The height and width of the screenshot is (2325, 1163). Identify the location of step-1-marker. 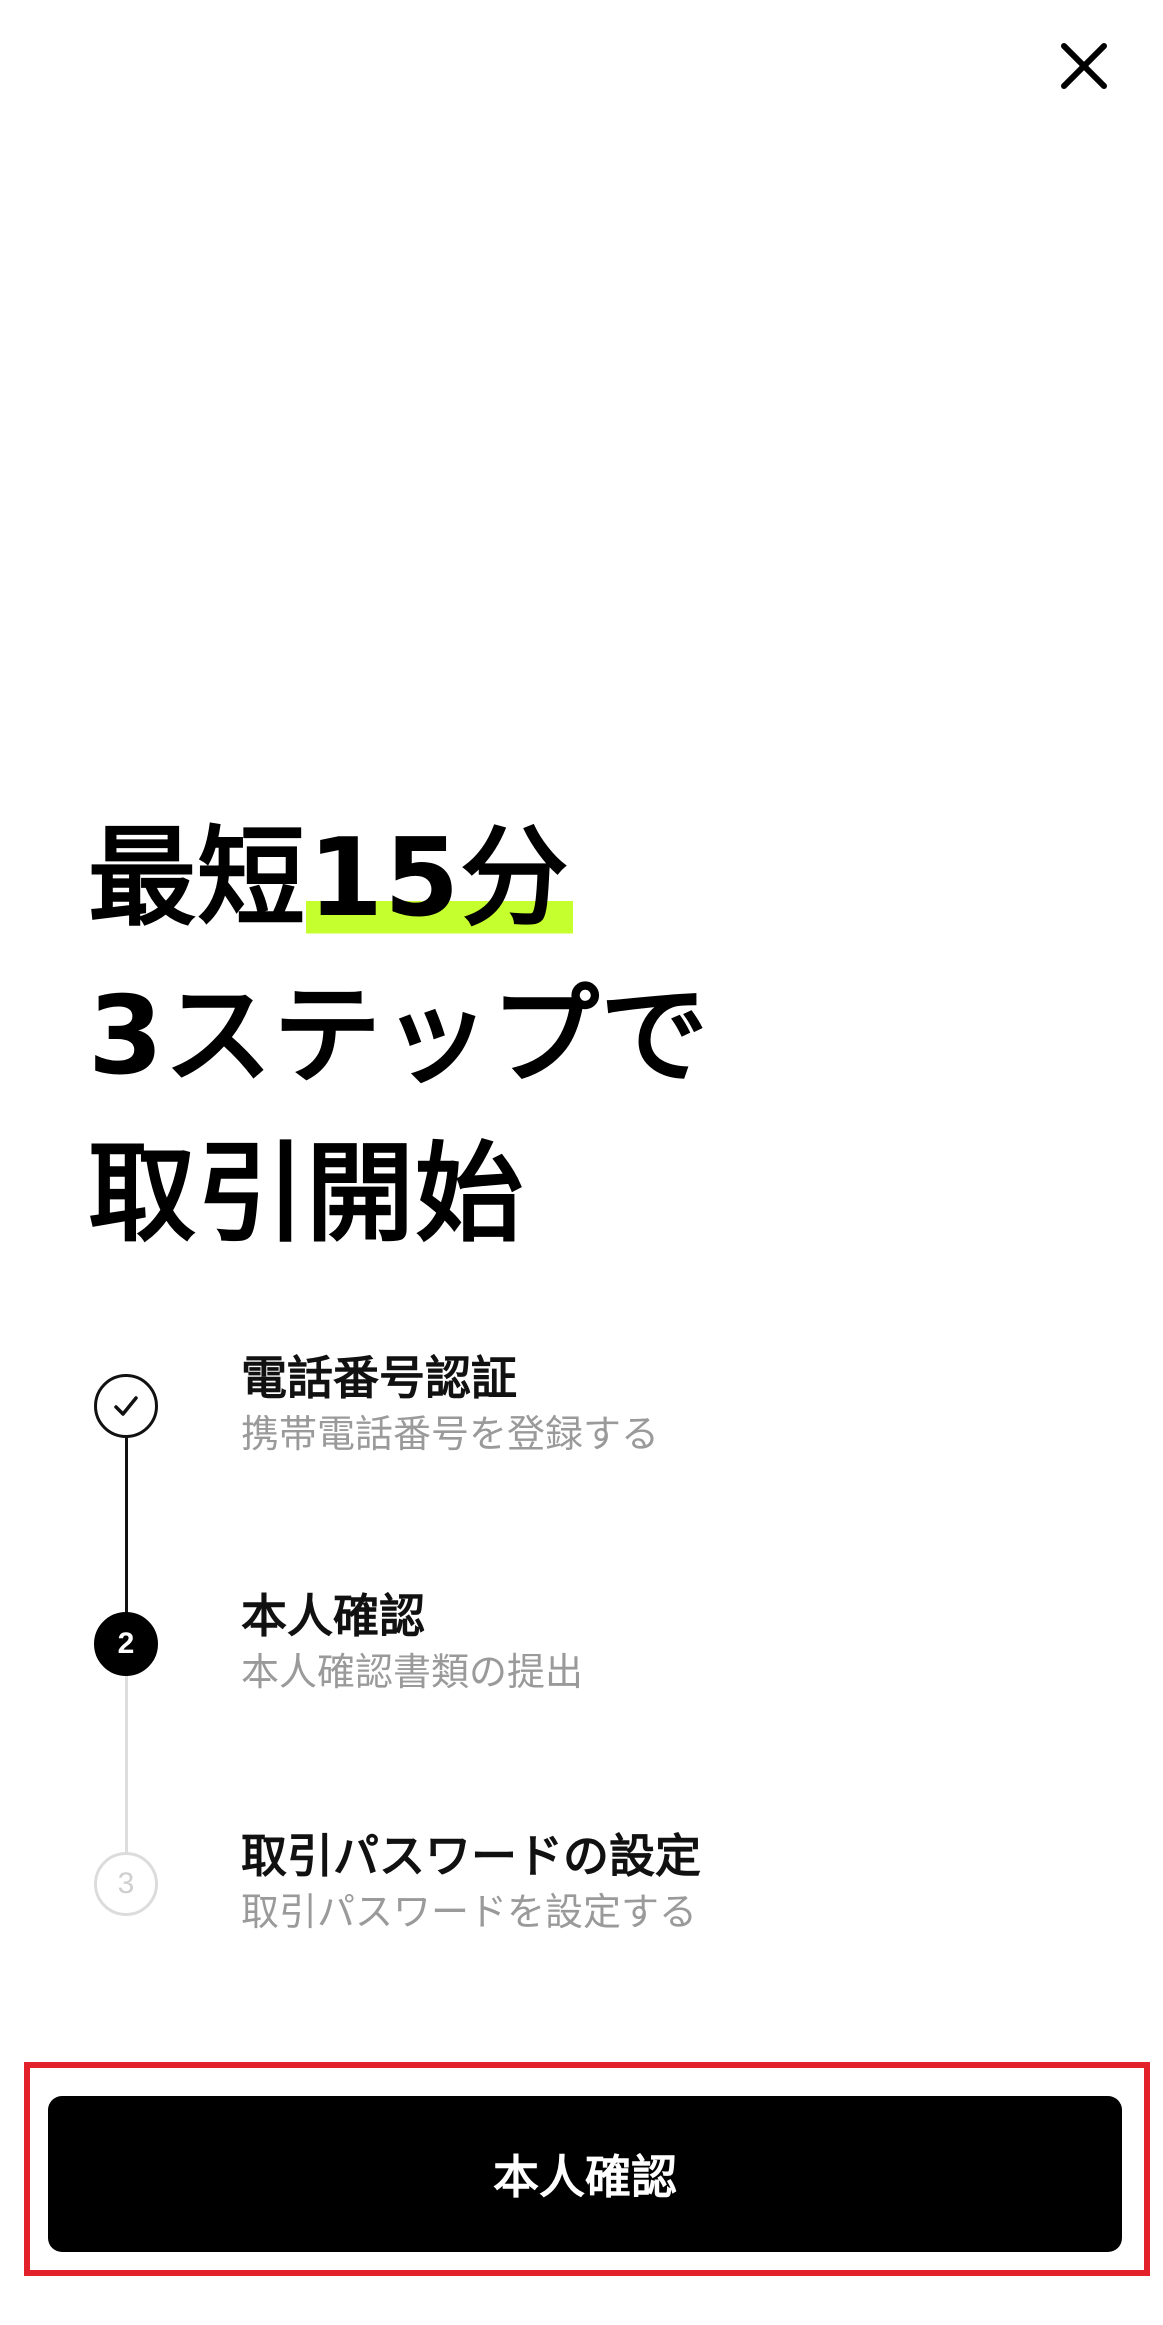
(126, 1406).